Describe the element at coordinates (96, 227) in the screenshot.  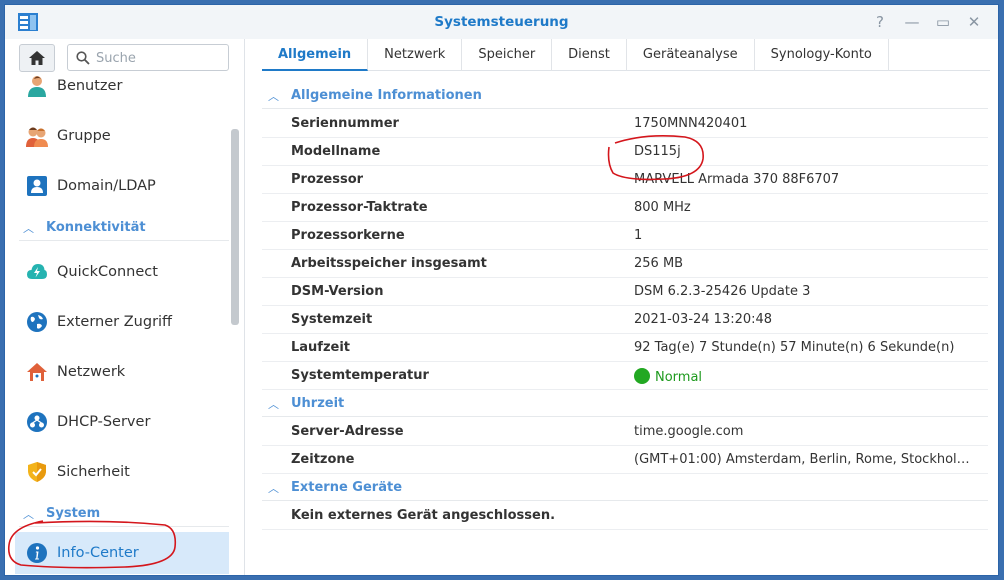
I see `section-label: Konnektivität` at that location.